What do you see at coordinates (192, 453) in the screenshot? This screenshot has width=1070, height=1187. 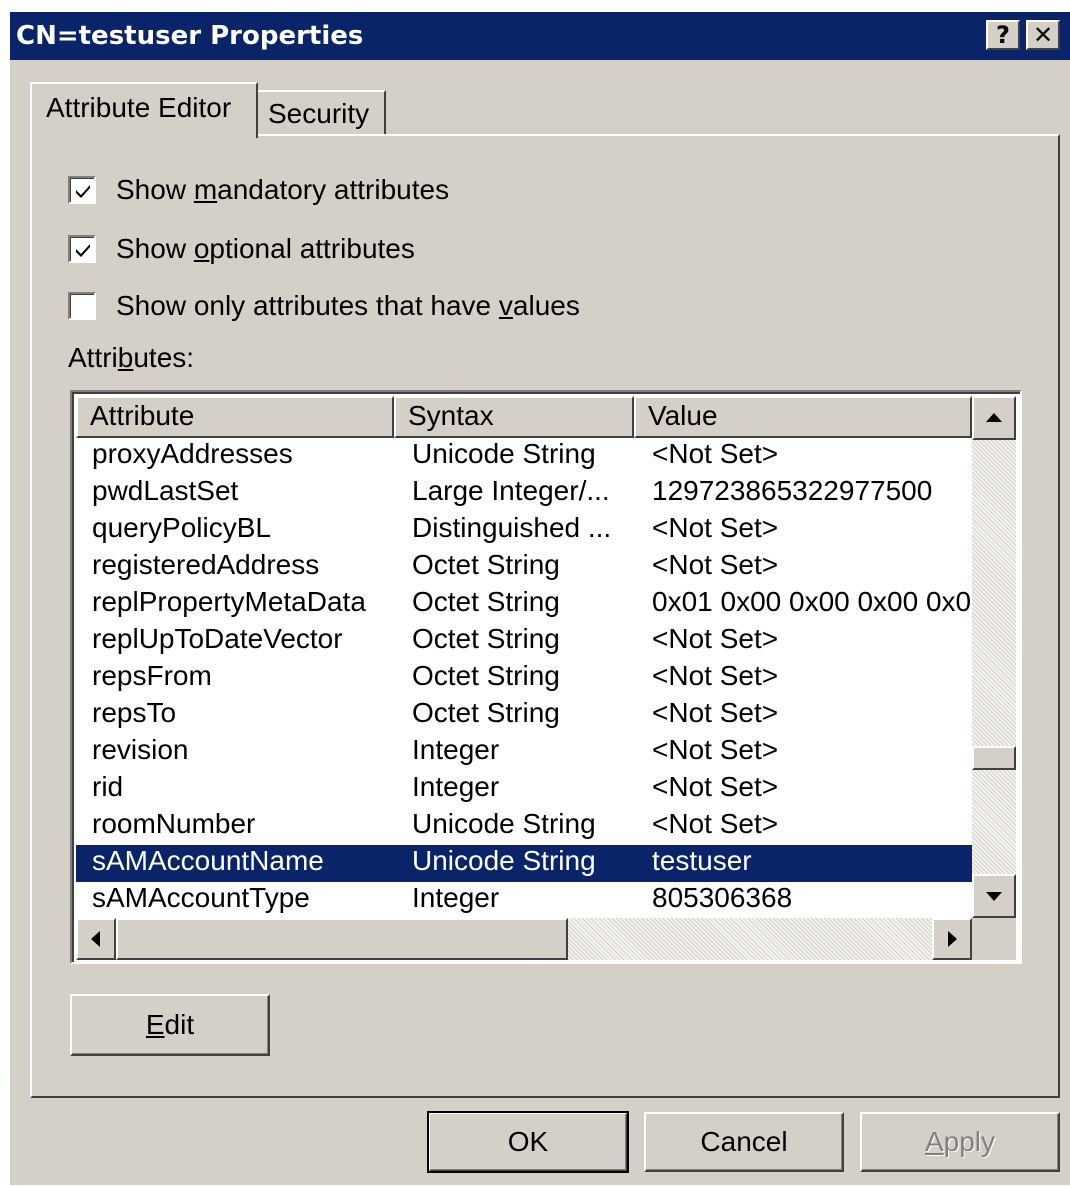 I see `cell-attribute: proxyAddresses` at bounding box center [192, 453].